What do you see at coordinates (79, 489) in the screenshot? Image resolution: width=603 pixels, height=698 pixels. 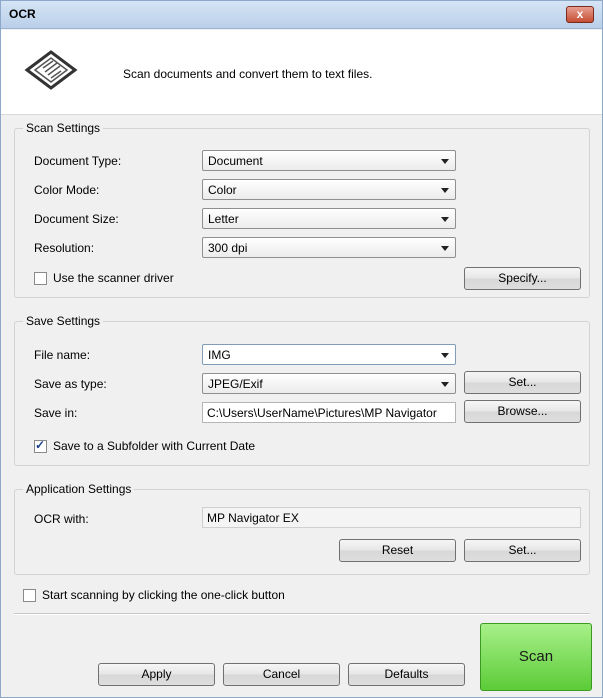 I see `application-settings-label: Application Settings` at bounding box center [79, 489].